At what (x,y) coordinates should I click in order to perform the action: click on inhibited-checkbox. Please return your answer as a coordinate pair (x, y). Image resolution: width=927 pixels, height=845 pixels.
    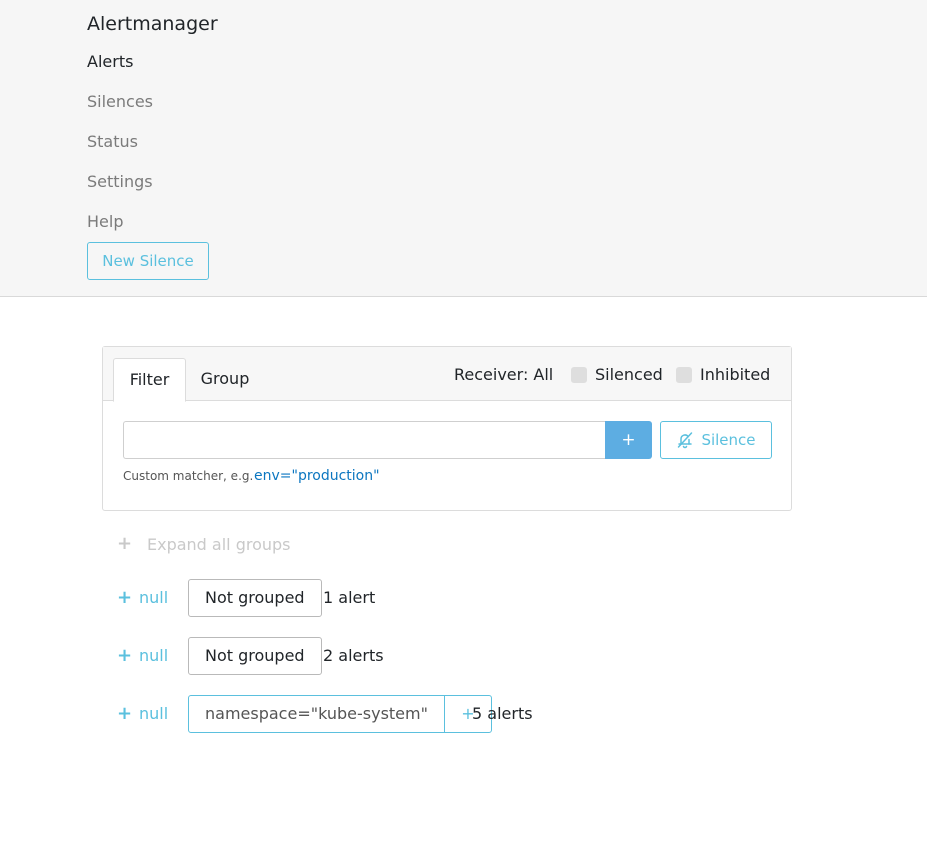
    Looking at the image, I should click on (684, 375).